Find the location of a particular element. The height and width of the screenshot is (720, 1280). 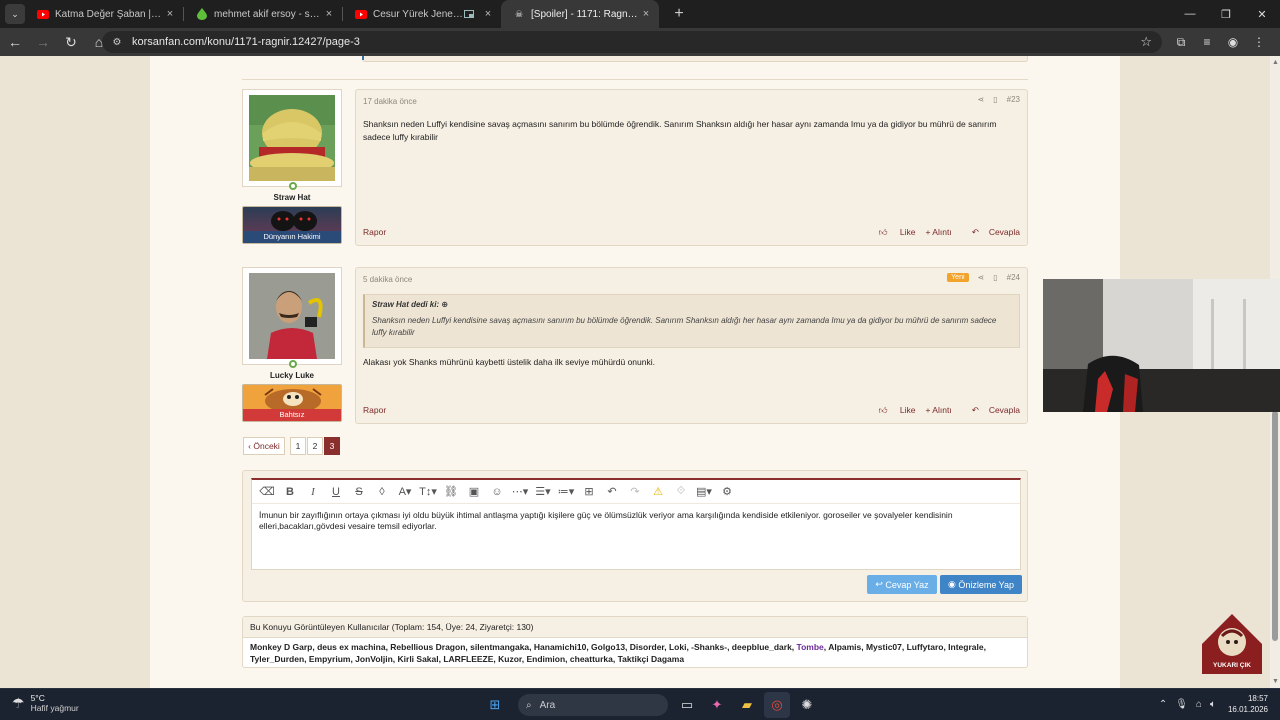

file-explorer-icon: ▰ is located at coordinates (747, 705).